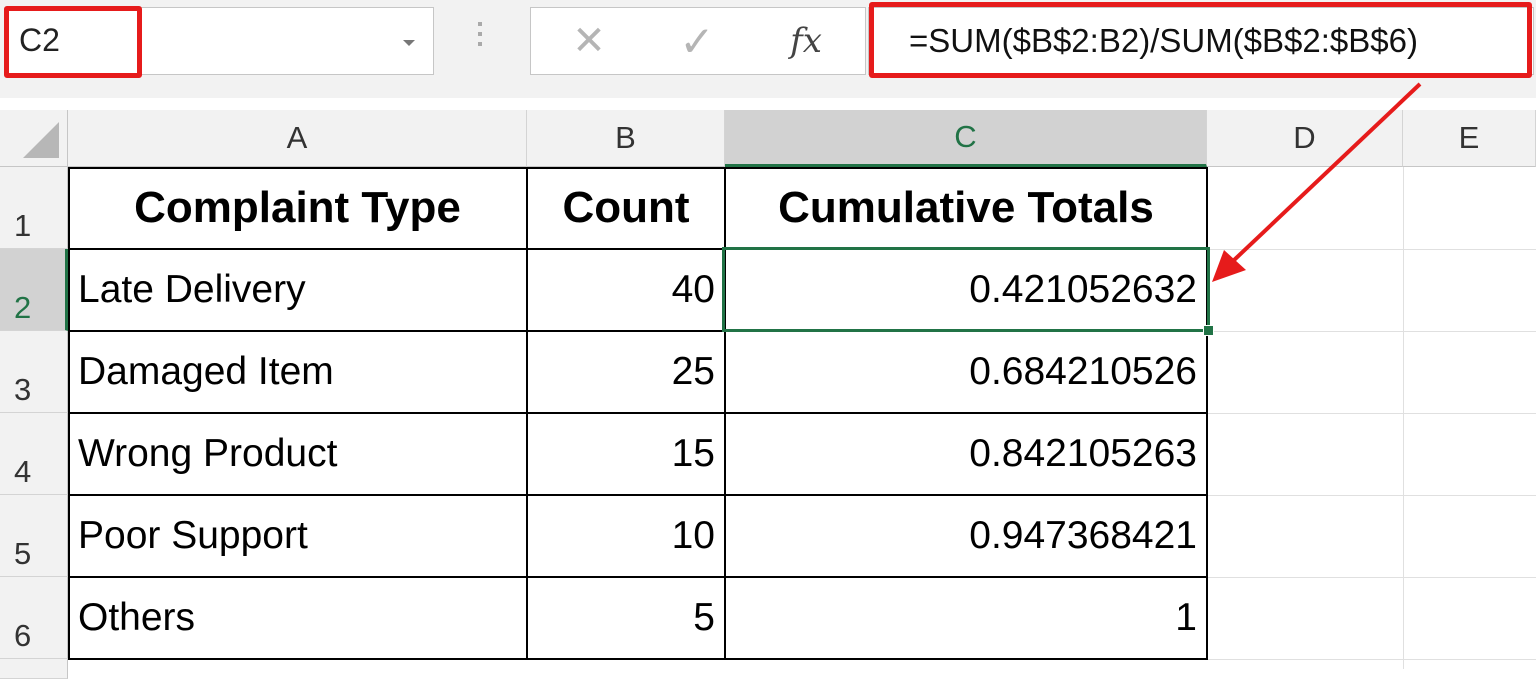  Describe the element at coordinates (1317, 182) in the screenshot. I see `annotation-arrow` at that location.